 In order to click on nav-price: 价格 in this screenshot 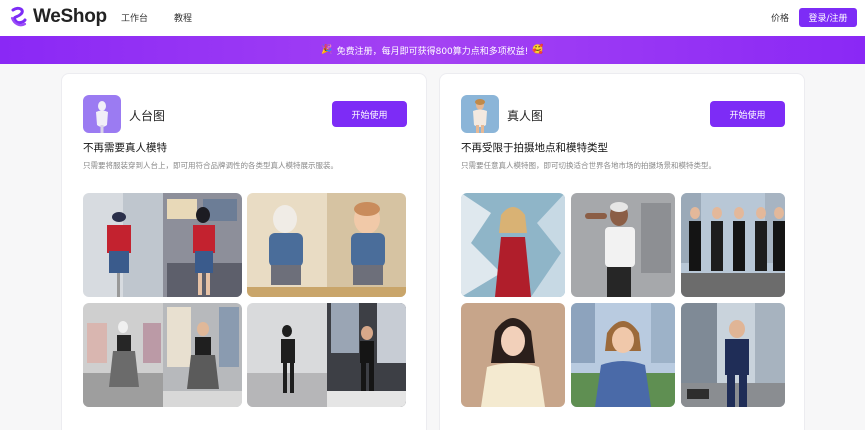, I will do `click(780, 17)`.